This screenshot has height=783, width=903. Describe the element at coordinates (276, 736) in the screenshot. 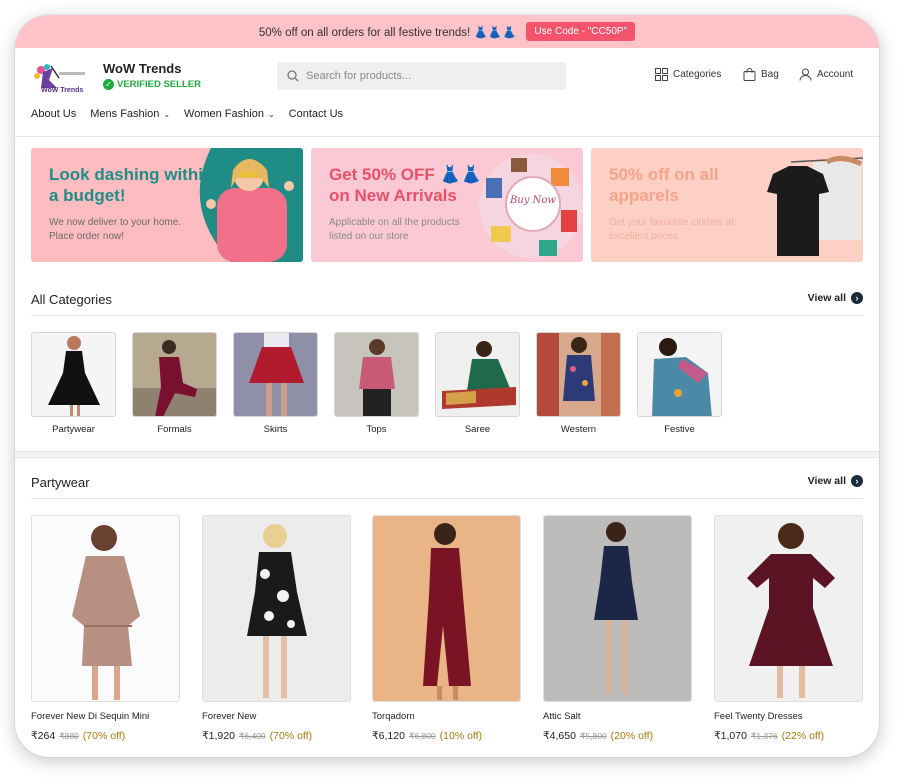

I see `product-pricing: ₹1,920 ₹6,400 (70% off)` at that location.